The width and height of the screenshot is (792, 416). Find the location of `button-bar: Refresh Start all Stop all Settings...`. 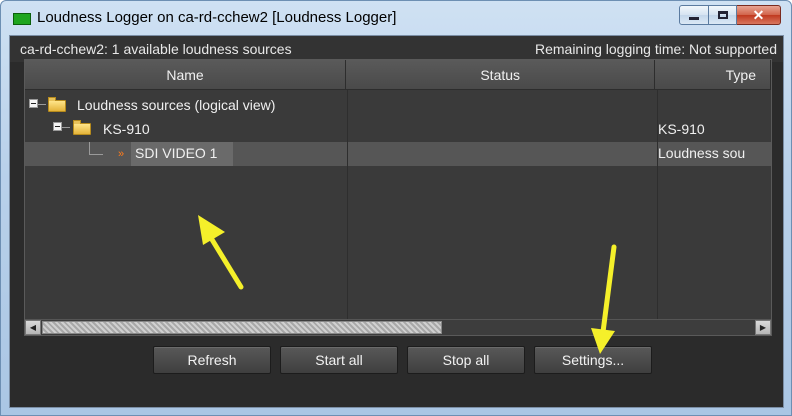

button-bar: Refresh Start all Stop all Settings... is located at coordinates (396, 360).